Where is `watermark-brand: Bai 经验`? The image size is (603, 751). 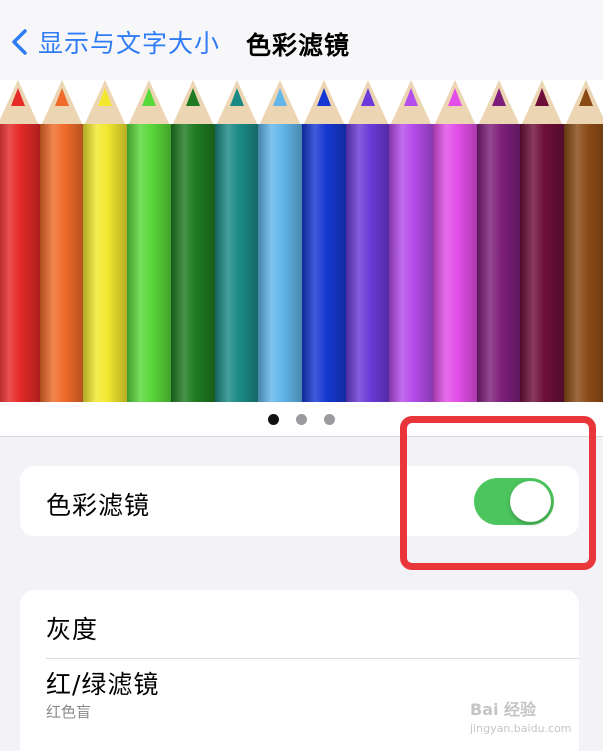
watermark-brand: Bai 经验 is located at coordinates (503, 709).